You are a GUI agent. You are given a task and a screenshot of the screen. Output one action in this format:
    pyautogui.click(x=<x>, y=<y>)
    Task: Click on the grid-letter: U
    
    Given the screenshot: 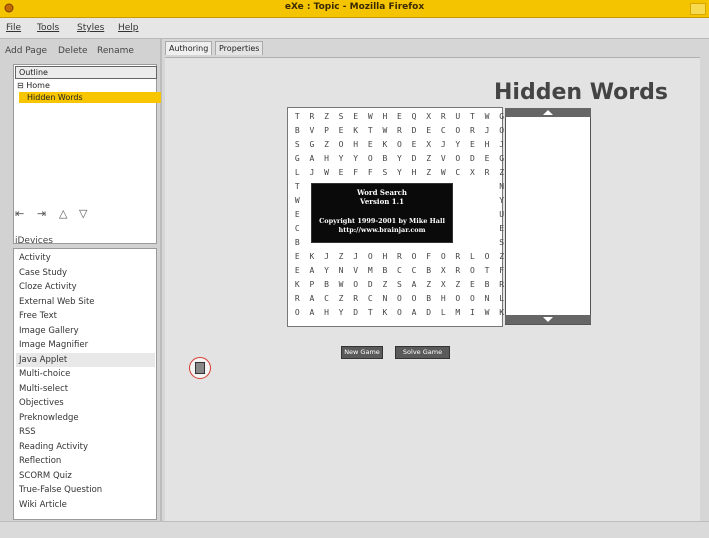 What is the action you would take?
    pyautogui.click(x=458, y=118)
    